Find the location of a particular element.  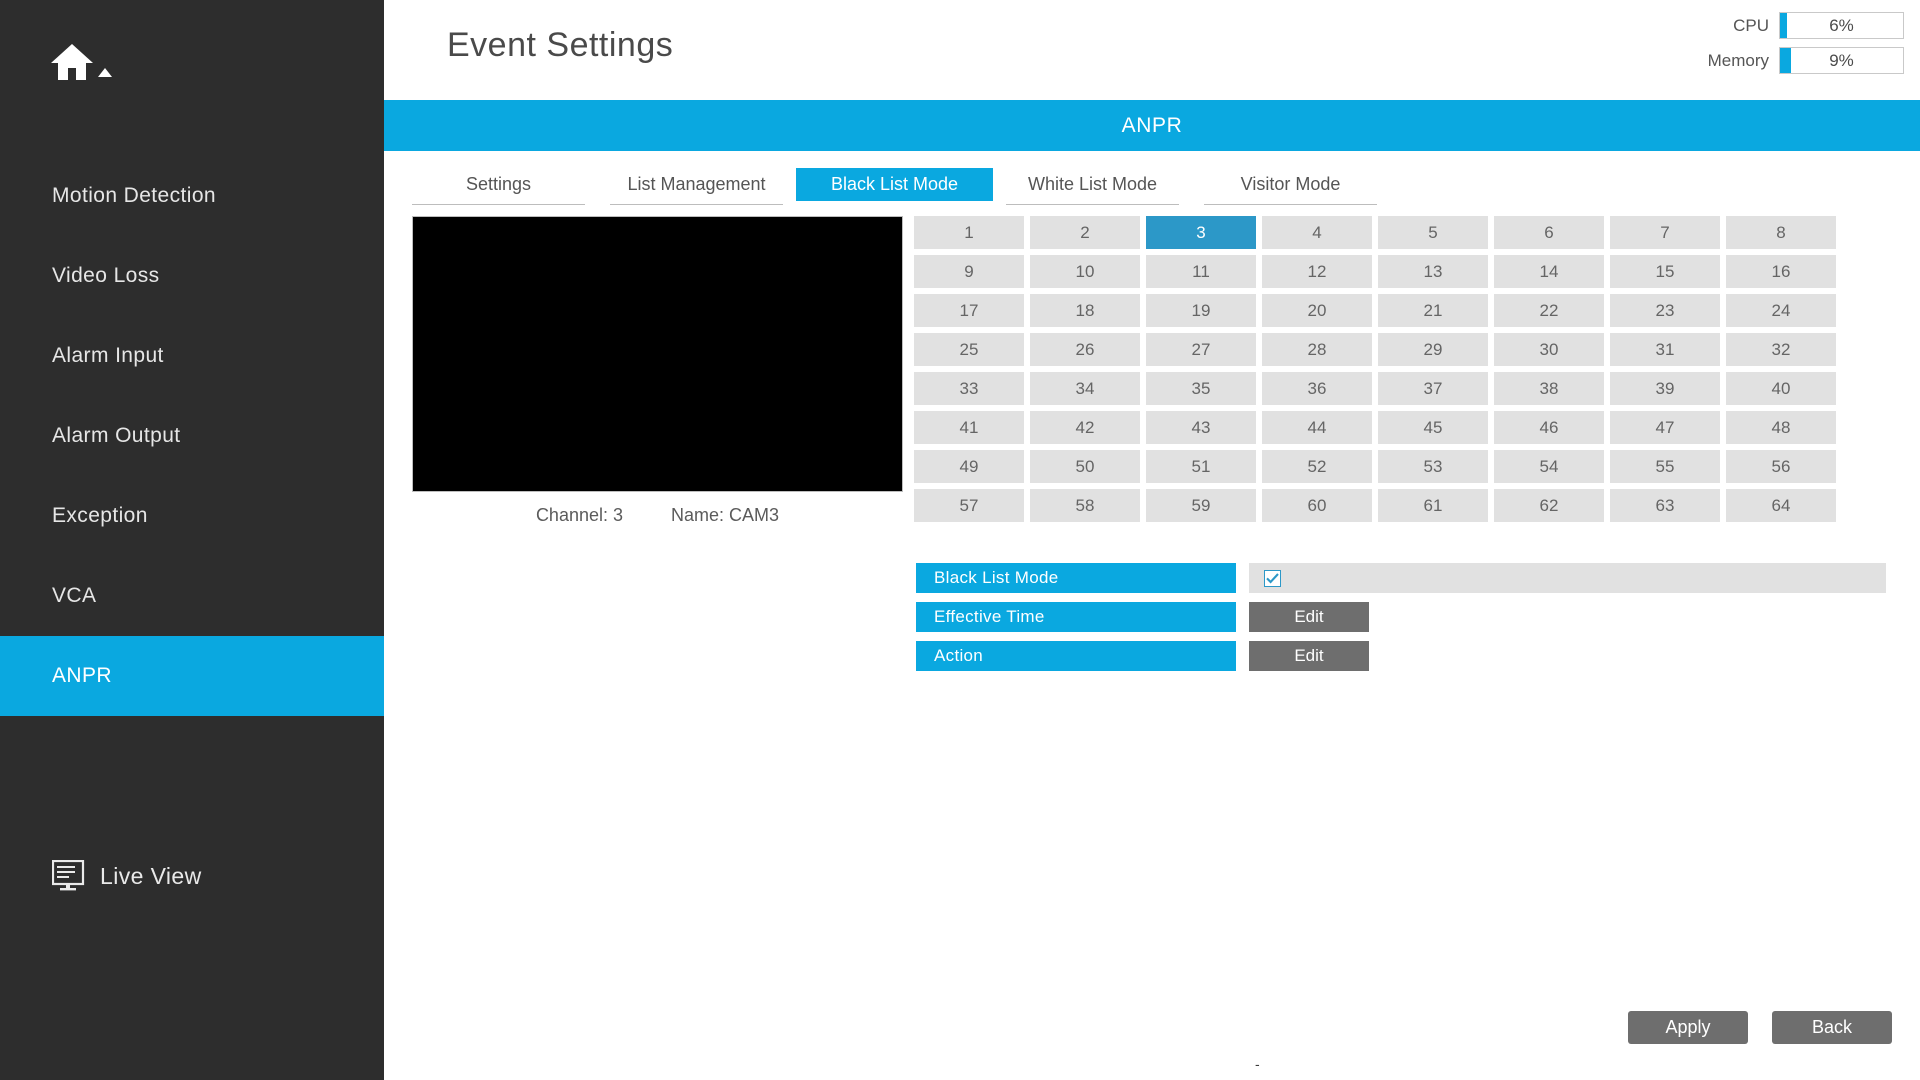

channel-cell-54: 54 is located at coordinates (1549, 466).